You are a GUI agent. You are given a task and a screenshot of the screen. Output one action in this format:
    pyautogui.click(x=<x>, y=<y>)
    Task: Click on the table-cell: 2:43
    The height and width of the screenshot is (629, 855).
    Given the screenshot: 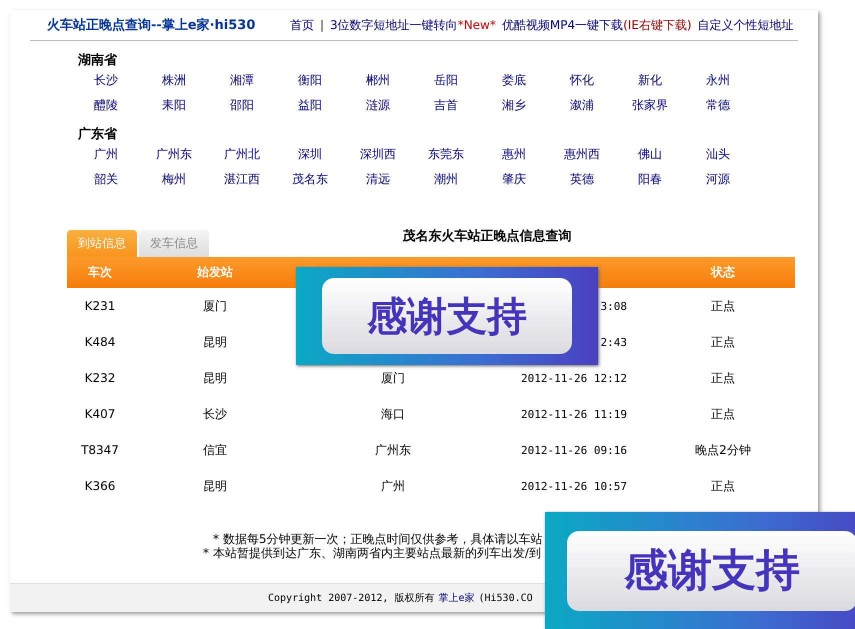 What is the action you would take?
    pyautogui.click(x=613, y=342)
    